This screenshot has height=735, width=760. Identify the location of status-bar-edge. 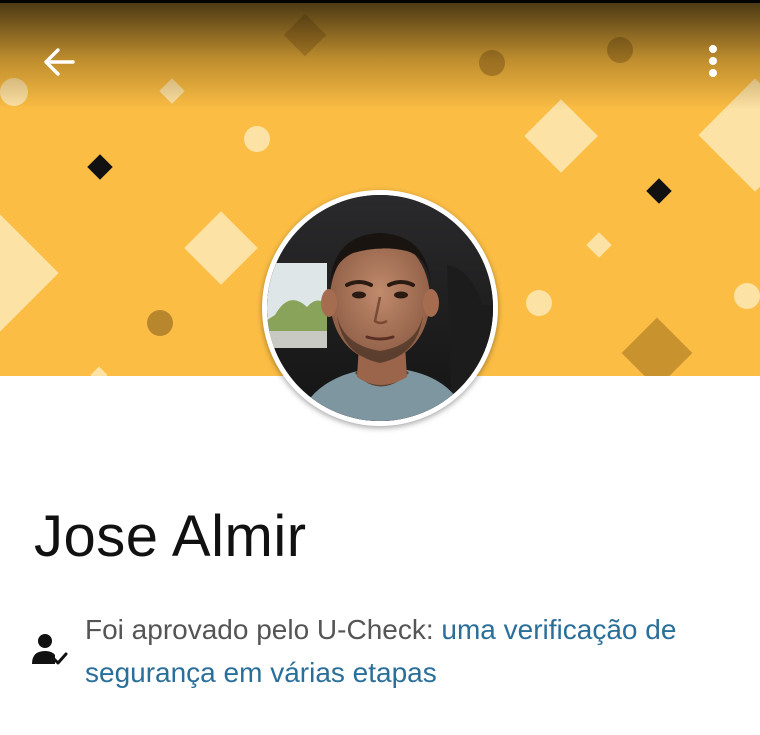
(380, 1).